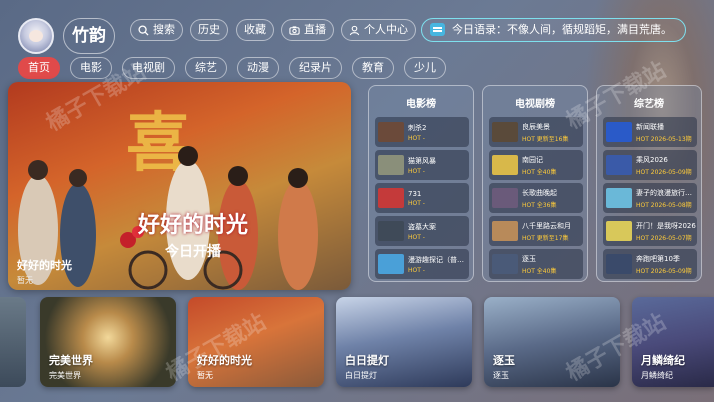 Image resolution: width=714 pixels, height=402 pixels. I want to click on rank-title: 综艺榜, so click(649, 104).